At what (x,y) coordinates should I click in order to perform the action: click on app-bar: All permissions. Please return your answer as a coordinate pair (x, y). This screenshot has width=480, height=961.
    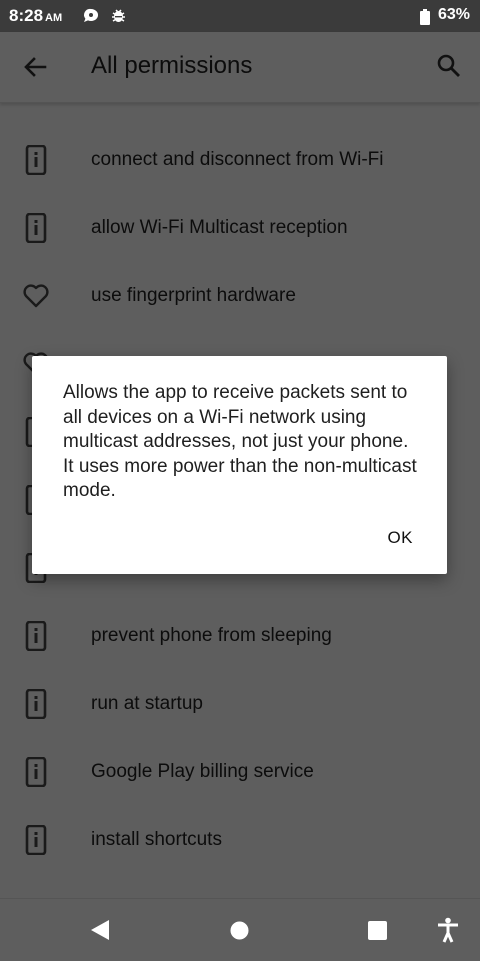
    Looking at the image, I should click on (240, 67).